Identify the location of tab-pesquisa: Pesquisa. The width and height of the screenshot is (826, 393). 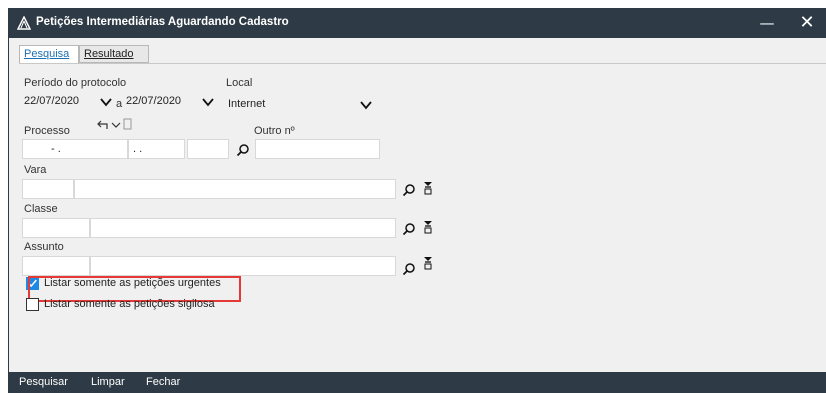
(49, 54).